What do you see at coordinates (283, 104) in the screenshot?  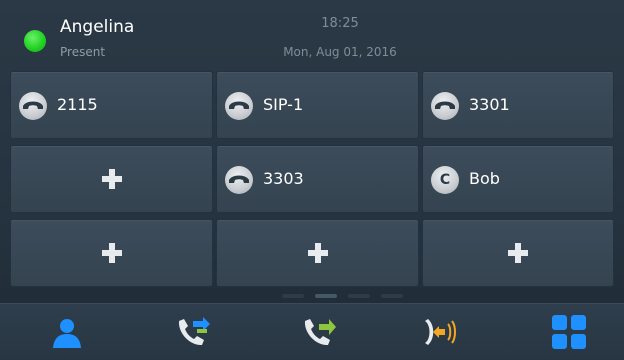 I see `key-label: SIP-1` at bounding box center [283, 104].